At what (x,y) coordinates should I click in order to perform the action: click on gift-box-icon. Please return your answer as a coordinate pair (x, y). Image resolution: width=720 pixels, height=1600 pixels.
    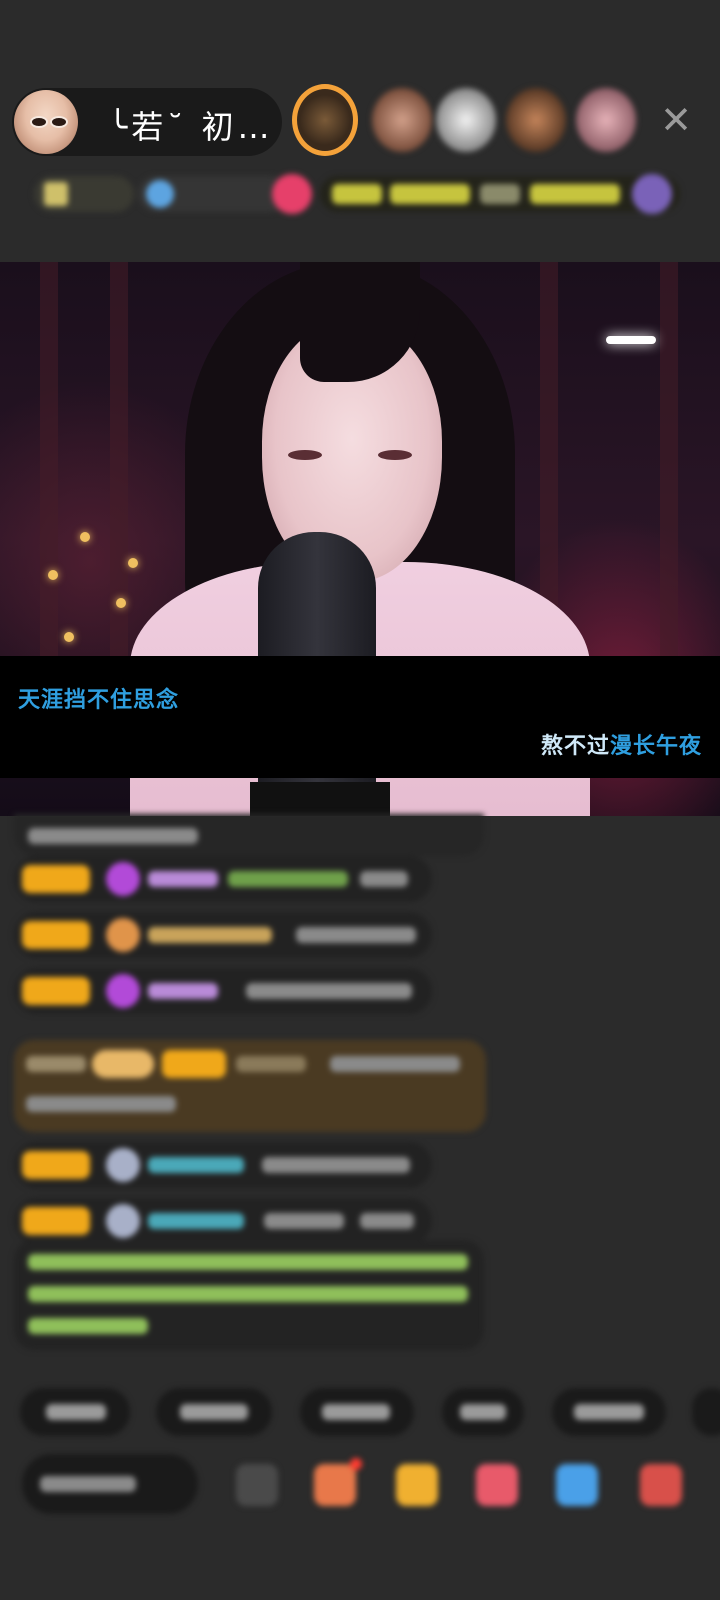
    Looking at the image, I should click on (417, 1485).